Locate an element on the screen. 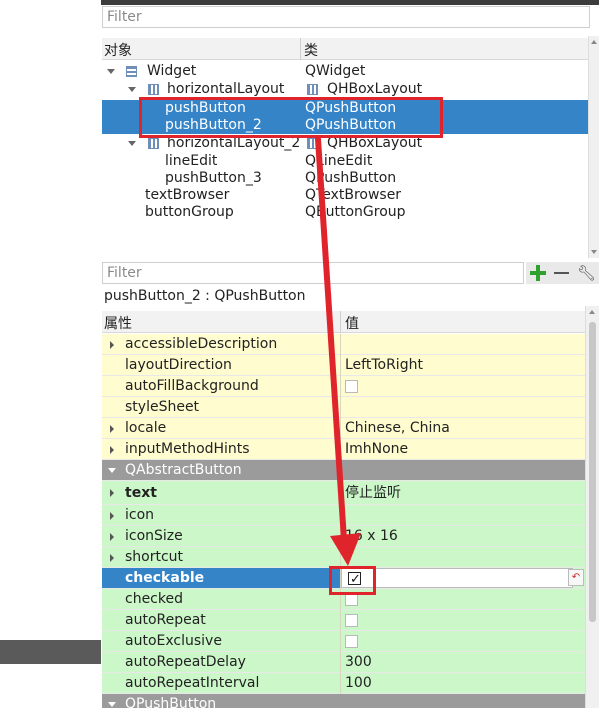  property-name: icon is located at coordinates (140, 515).